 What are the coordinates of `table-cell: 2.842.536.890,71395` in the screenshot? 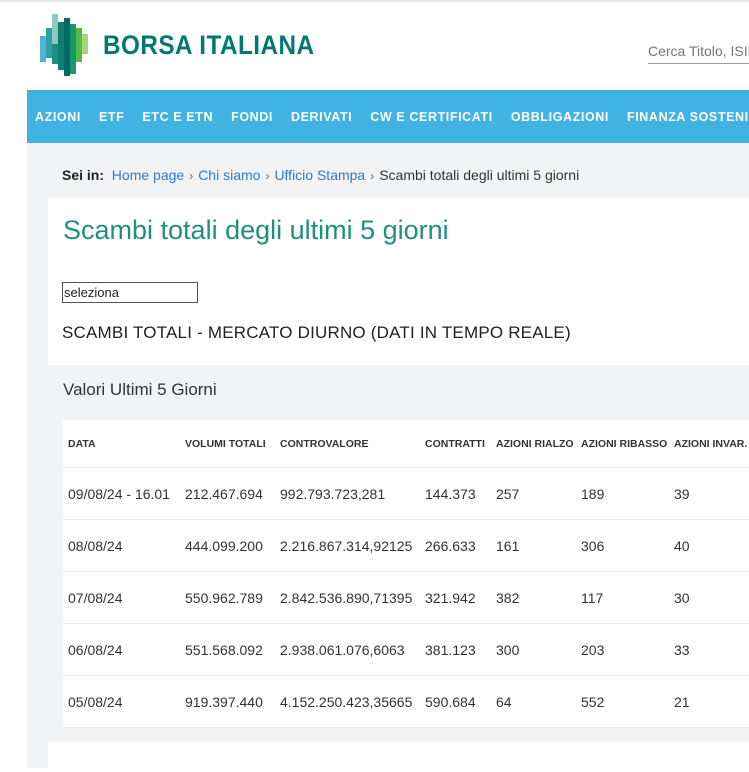 It's located at (346, 597).